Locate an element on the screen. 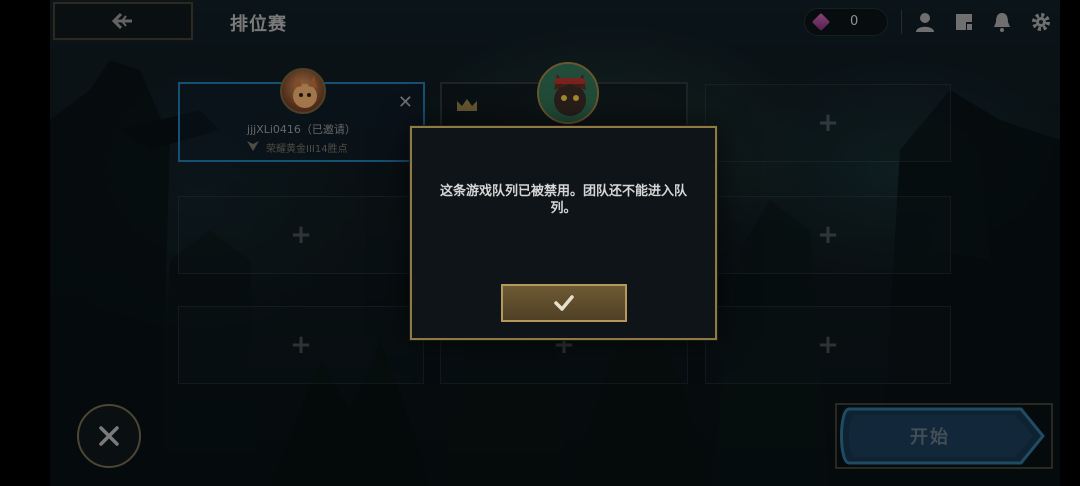 This screenshot has width=1080, height=486. checkmark-icon is located at coordinates (564, 303).